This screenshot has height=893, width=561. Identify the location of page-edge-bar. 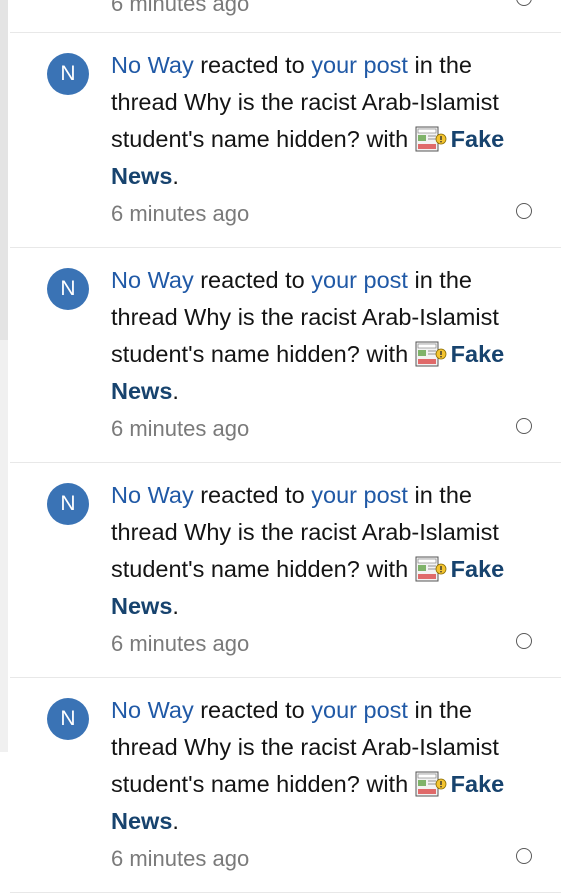
(4, 170).